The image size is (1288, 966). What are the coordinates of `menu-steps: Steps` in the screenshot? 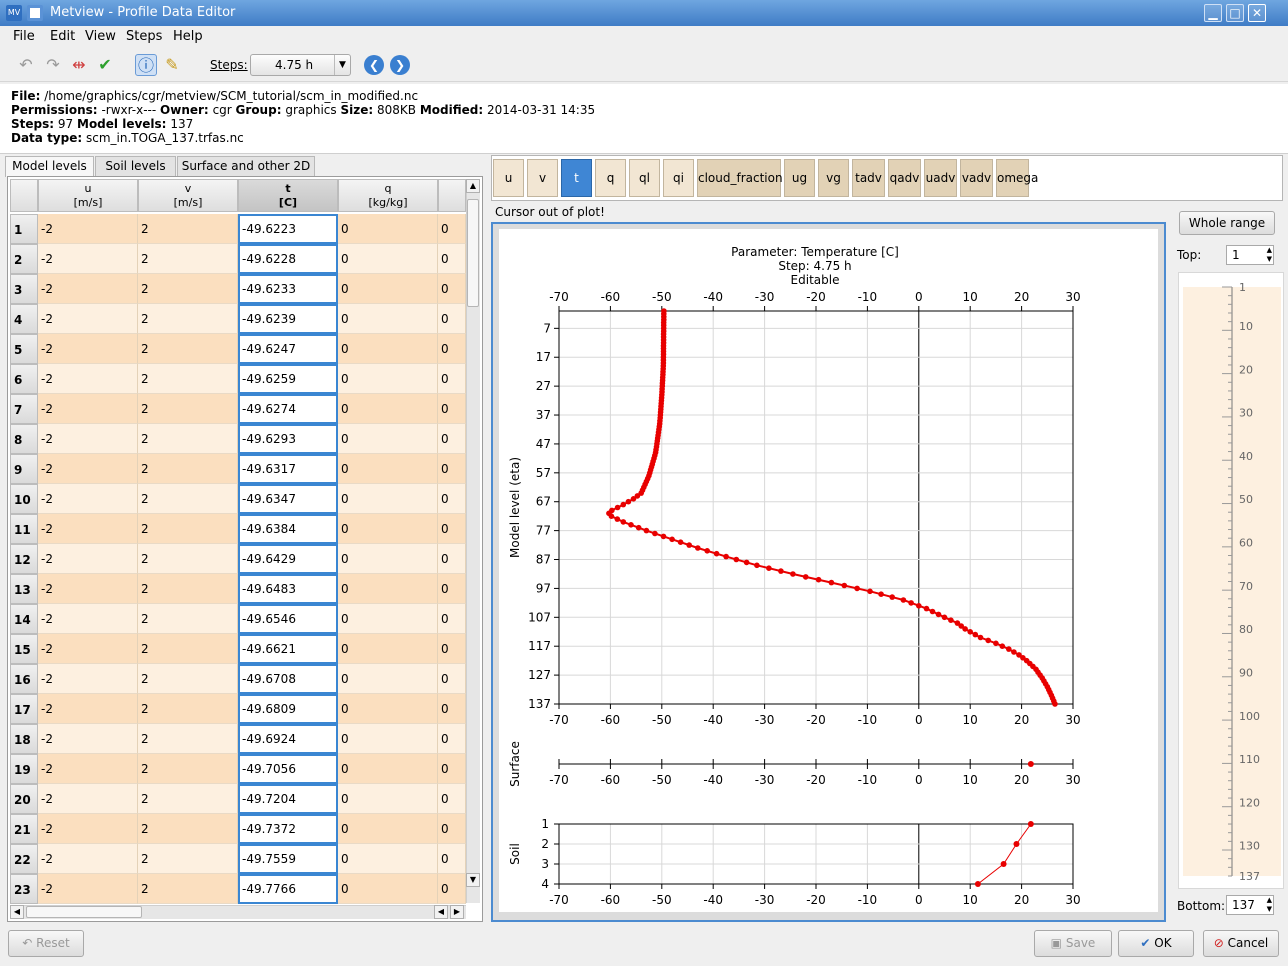 It's located at (144, 36).